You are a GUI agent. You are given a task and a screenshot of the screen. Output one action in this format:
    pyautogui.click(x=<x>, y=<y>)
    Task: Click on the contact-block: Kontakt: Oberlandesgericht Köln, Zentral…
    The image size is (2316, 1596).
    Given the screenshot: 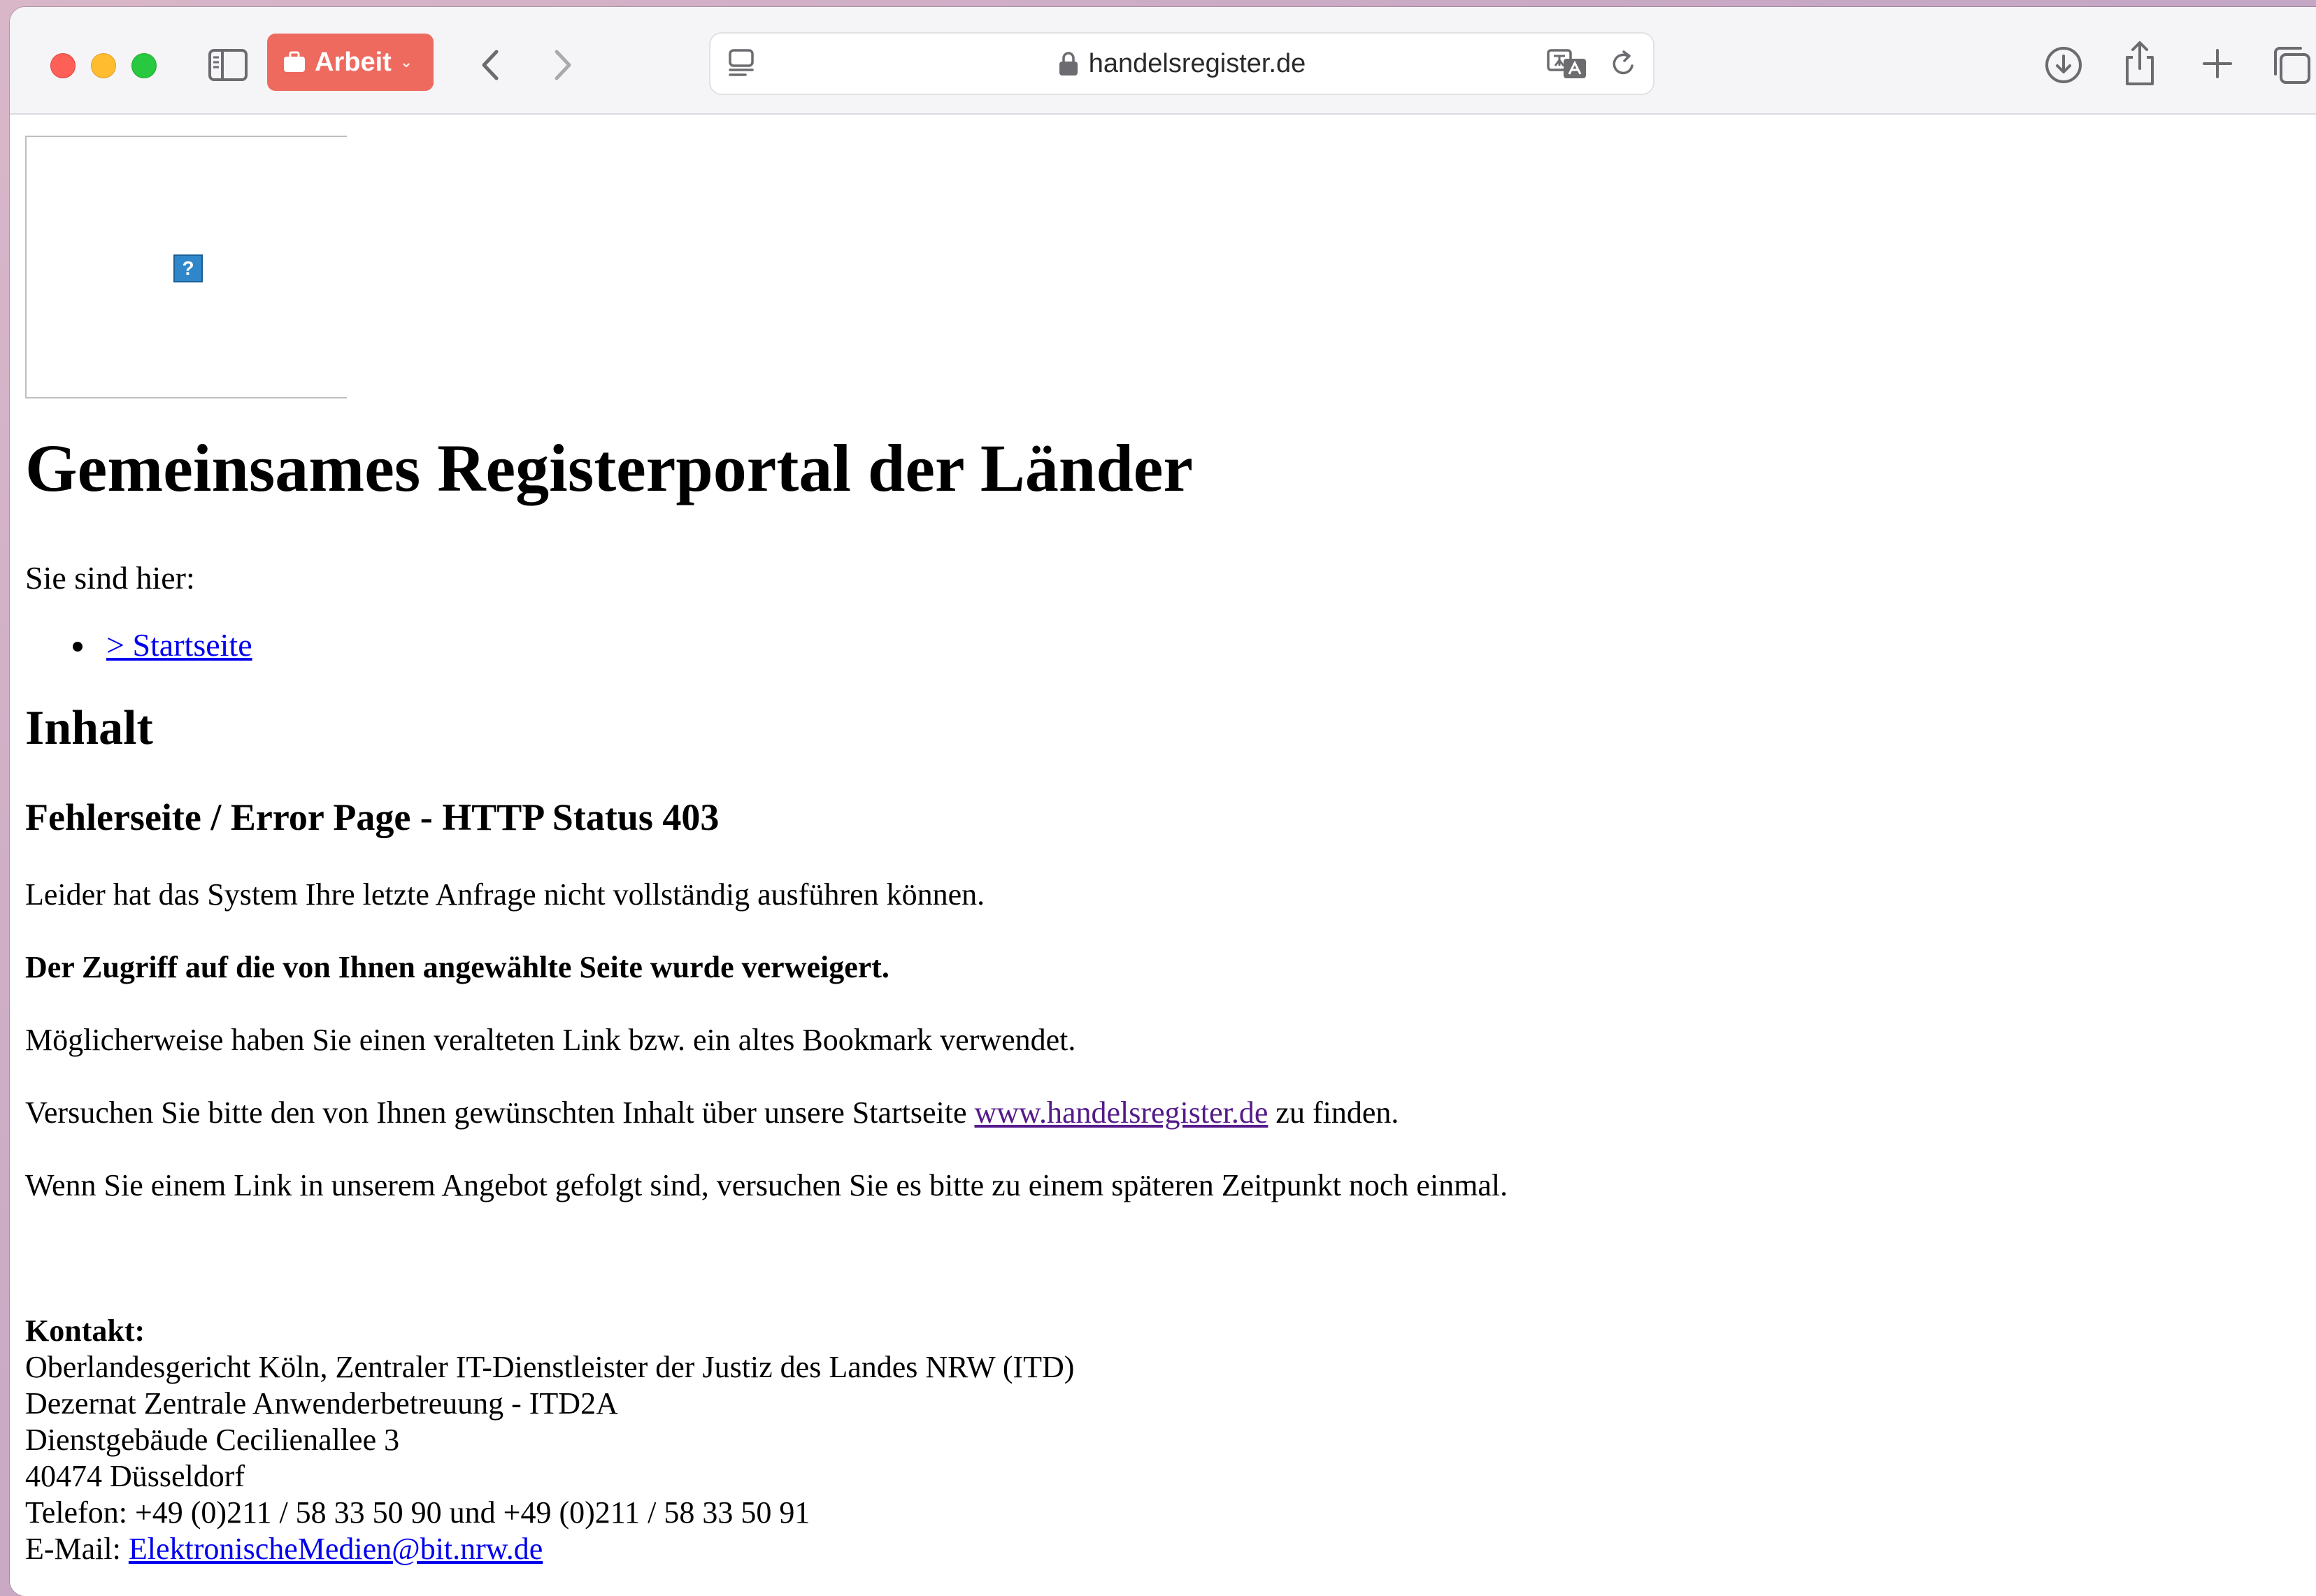 What is the action you would take?
    pyautogui.click(x=549, y=1440)
    